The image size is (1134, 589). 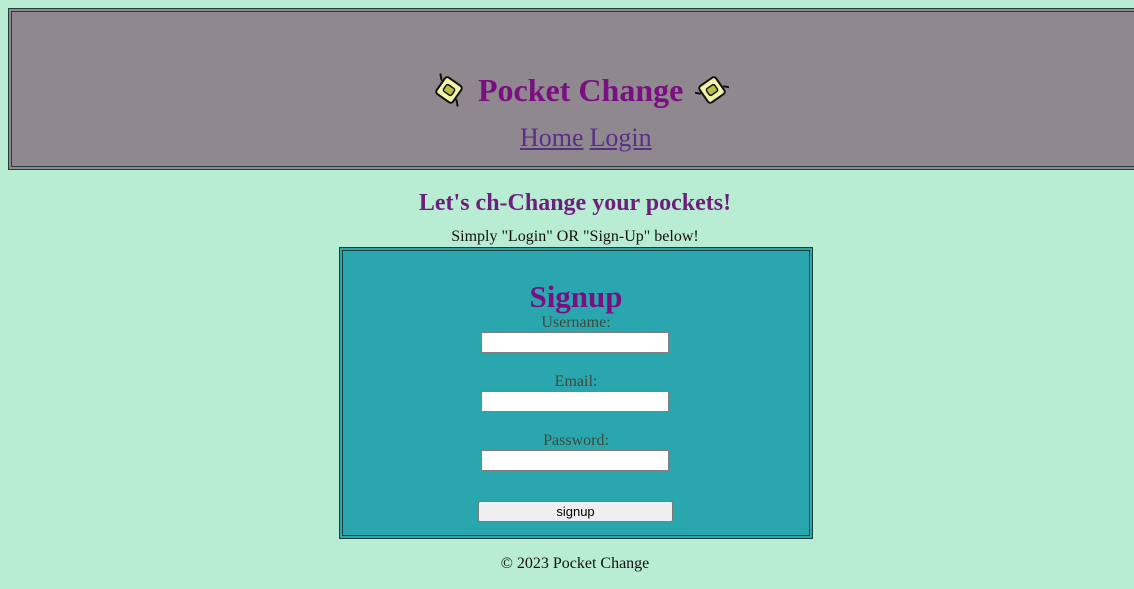 I want to click on username-input, so click(x=575, y=342).